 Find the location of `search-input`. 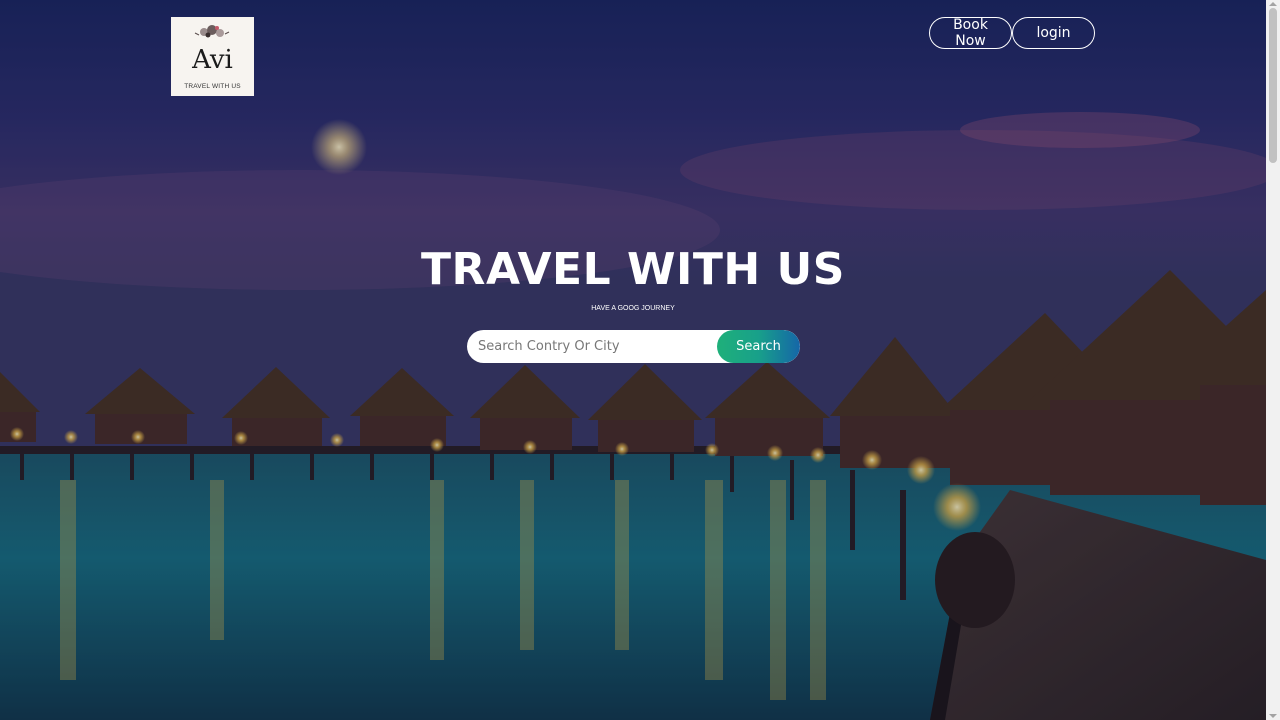

search-input is located at coordinates (592, 346).